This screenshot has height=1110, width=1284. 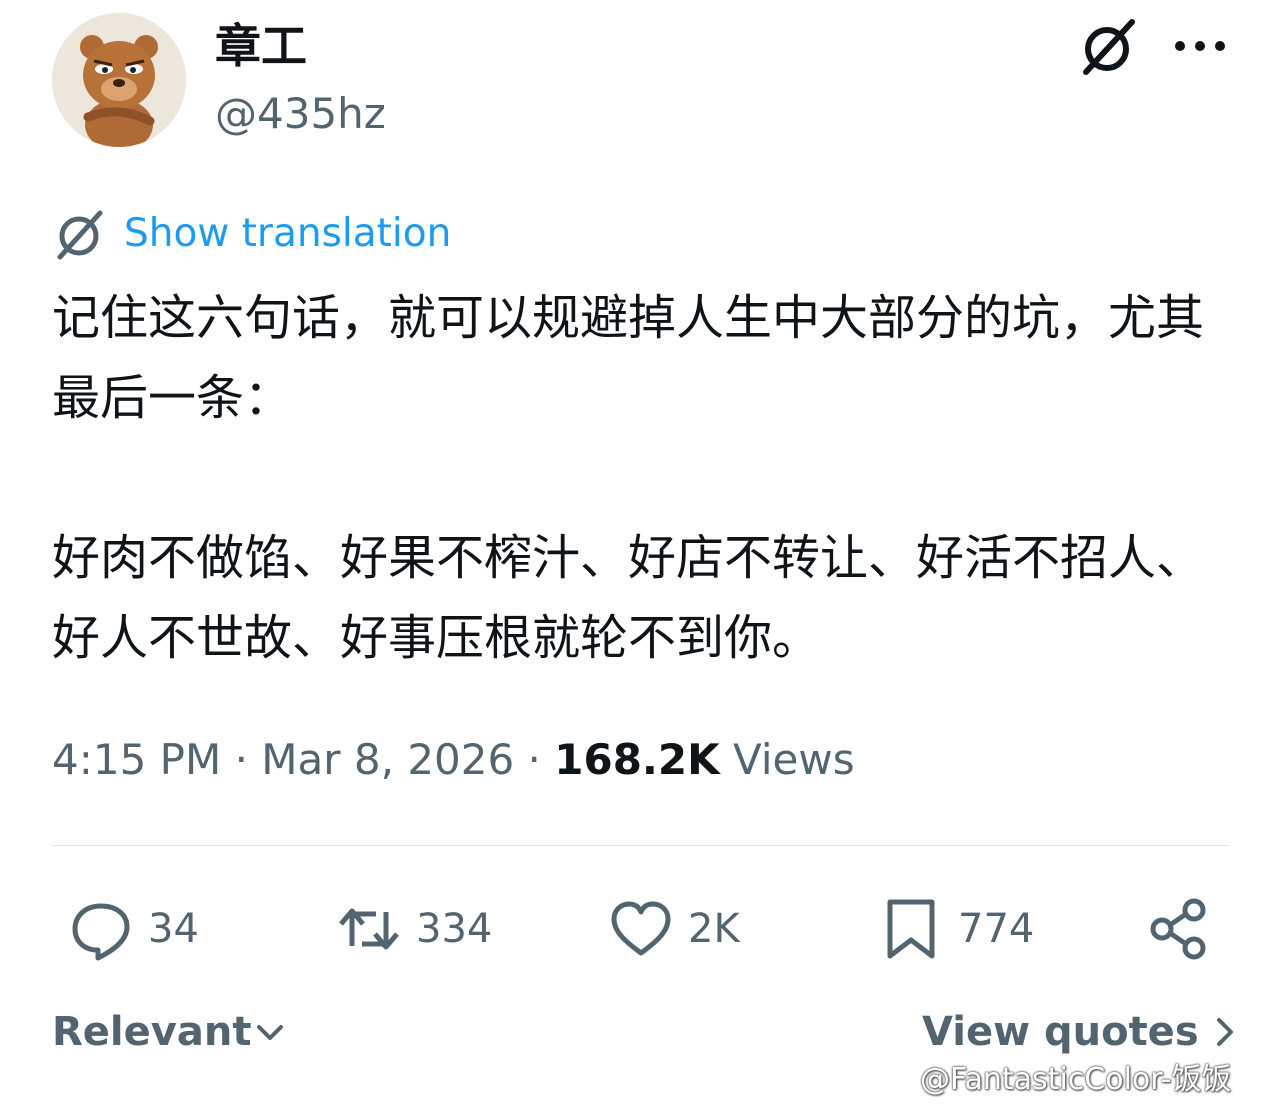 I want to click on like-button: 2K, so click(x=674, y=929).